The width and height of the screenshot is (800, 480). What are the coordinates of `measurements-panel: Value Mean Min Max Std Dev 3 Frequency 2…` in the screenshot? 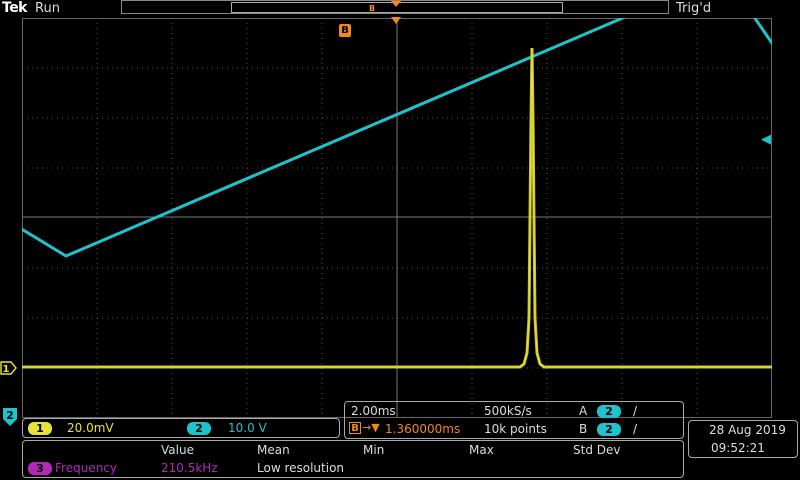 It's located at (353, 459).